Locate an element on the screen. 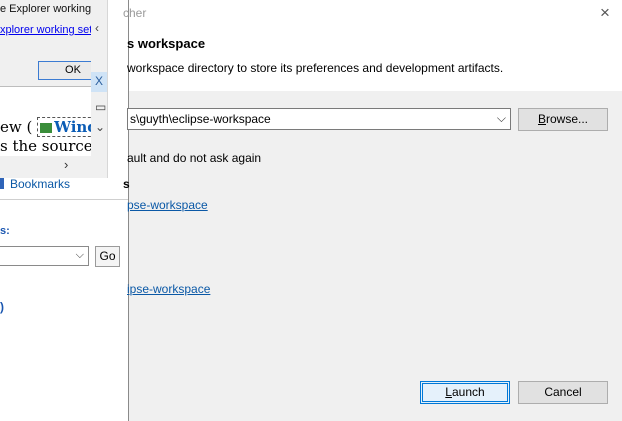 The height and width of the screenshot is (421, 622). windows-link: Wind is located at coordinates (64, 127).